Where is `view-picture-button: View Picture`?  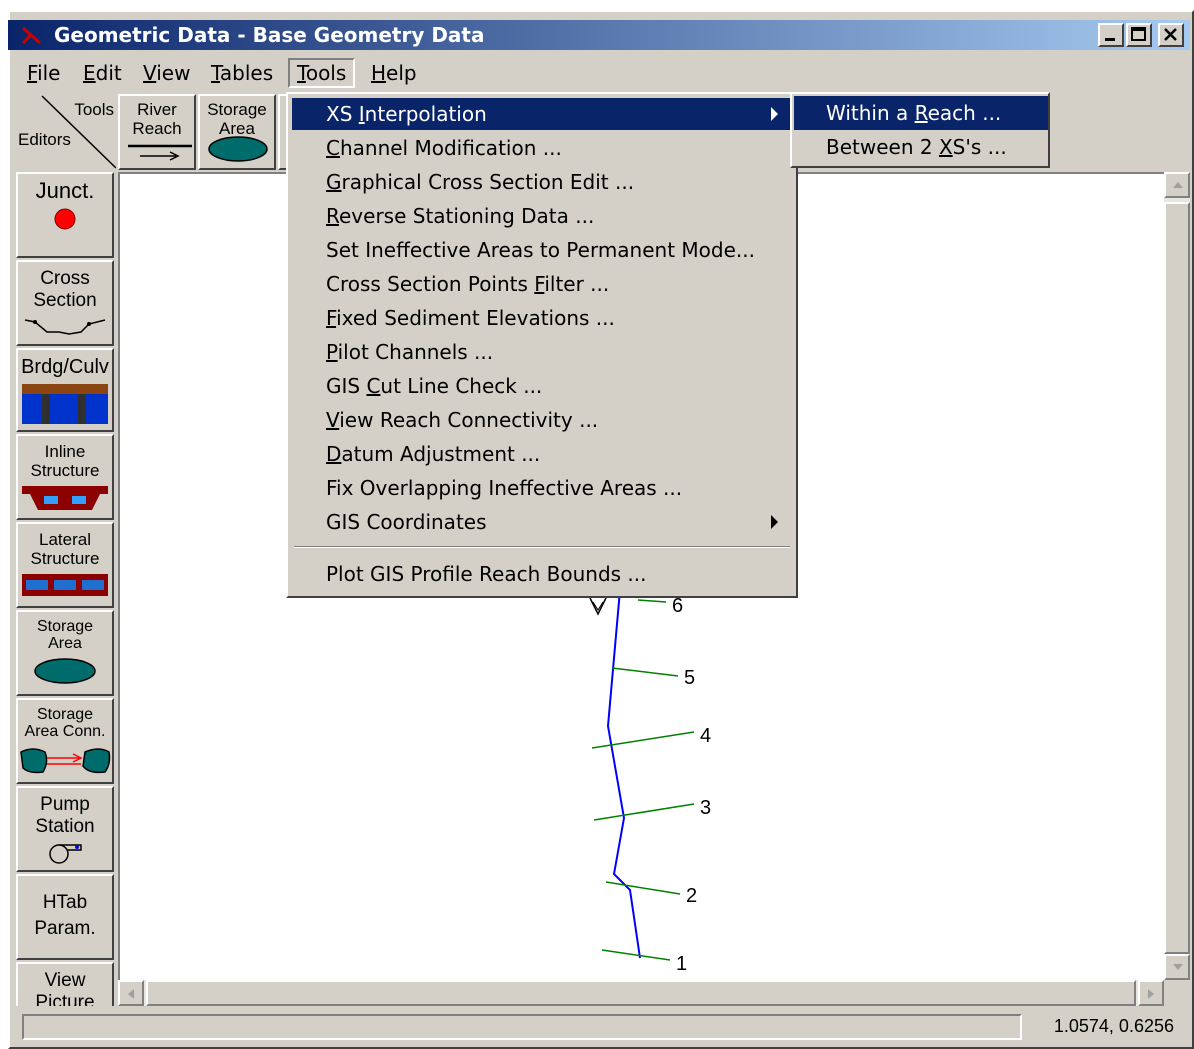 view-picture-button: View Picture is located at coordinates (65, 984).